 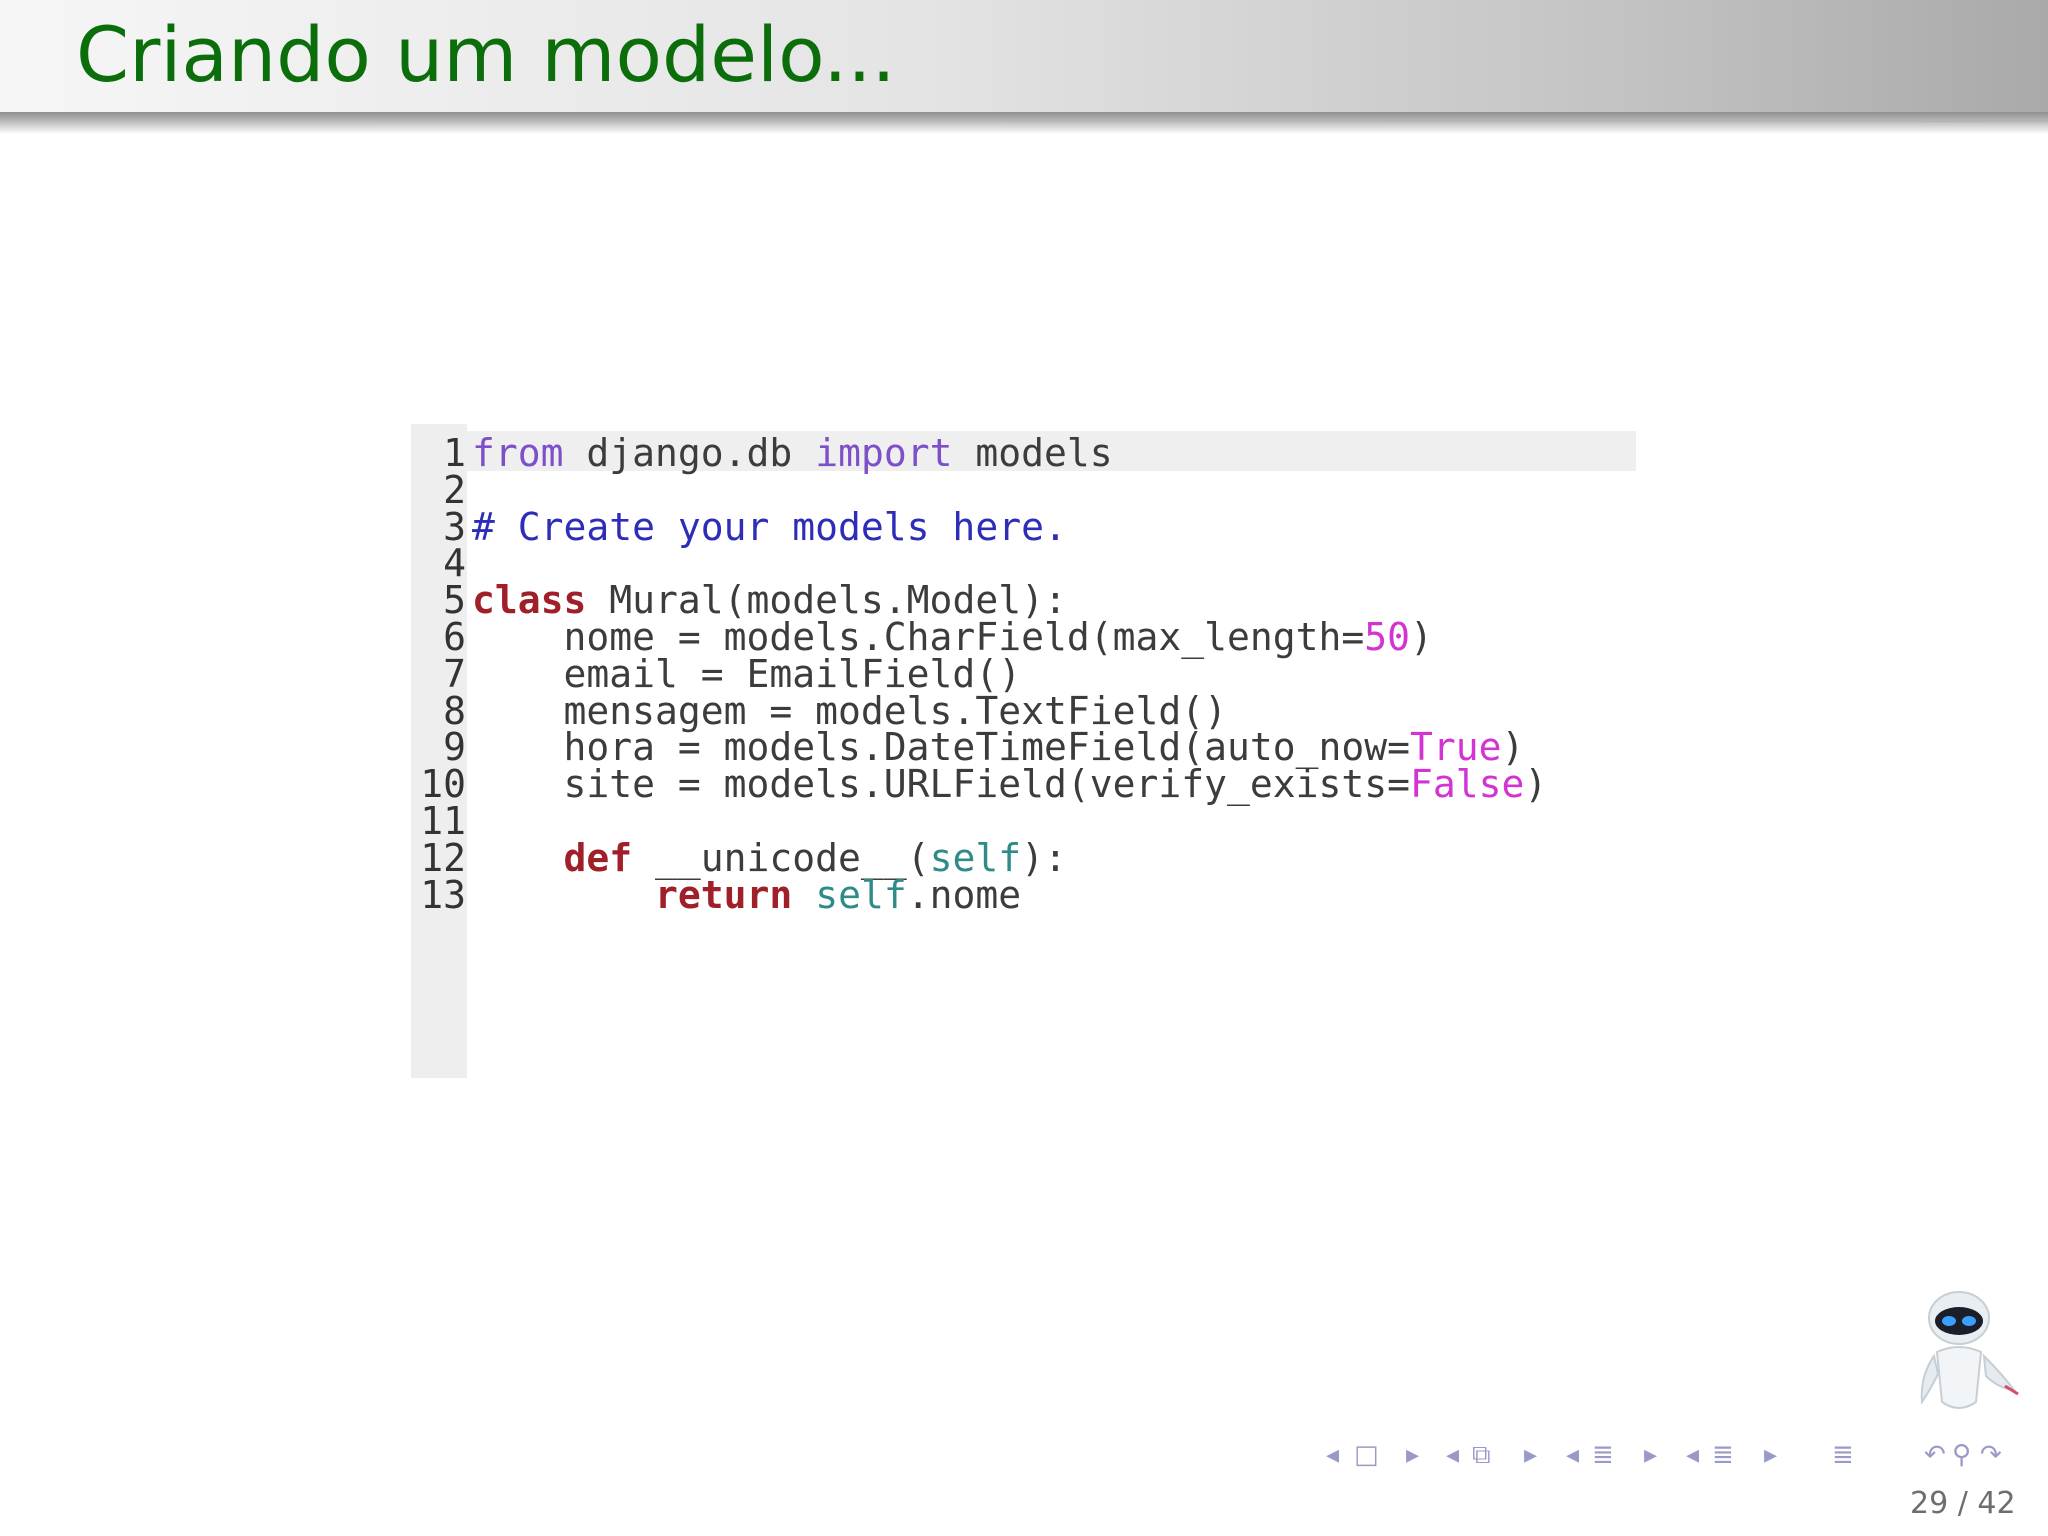 What do you see at coordinates (1961, 1455) in the screenshot?
I see `search-icon: ⚲` at bounding box center [1961, 1455].